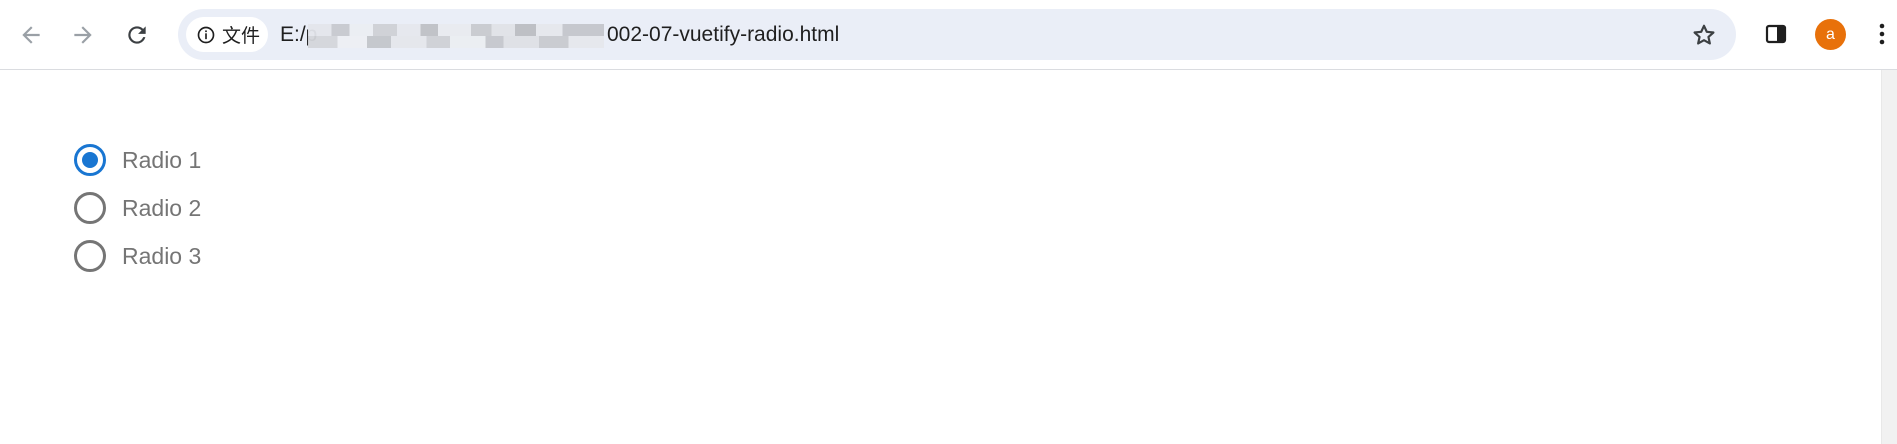  Describe the element at coordinates (206, 34) in the screenshot. I see `info-icon` at that location.